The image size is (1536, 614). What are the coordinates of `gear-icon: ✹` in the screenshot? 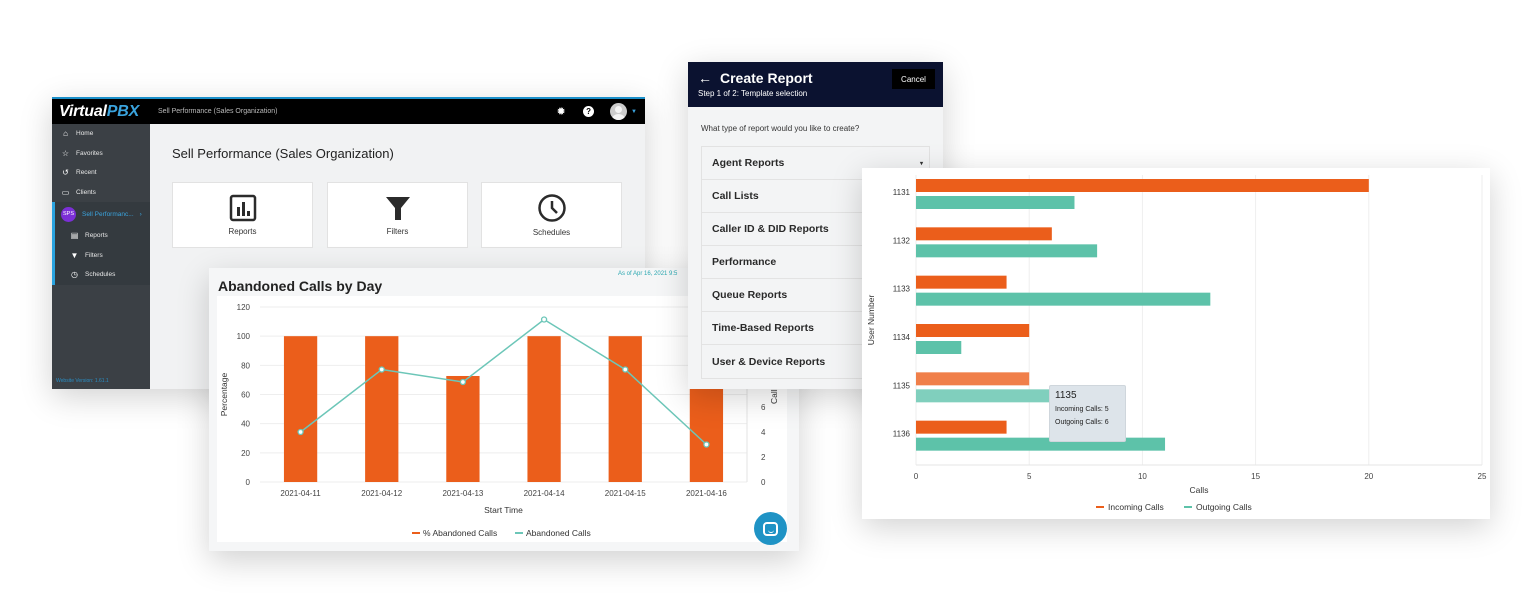 It's located at (561, 111).